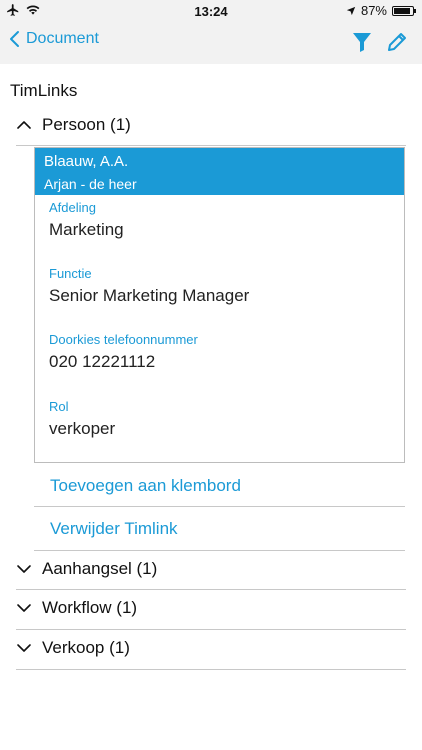  I want to click on nav-actions, so click(380, 42).